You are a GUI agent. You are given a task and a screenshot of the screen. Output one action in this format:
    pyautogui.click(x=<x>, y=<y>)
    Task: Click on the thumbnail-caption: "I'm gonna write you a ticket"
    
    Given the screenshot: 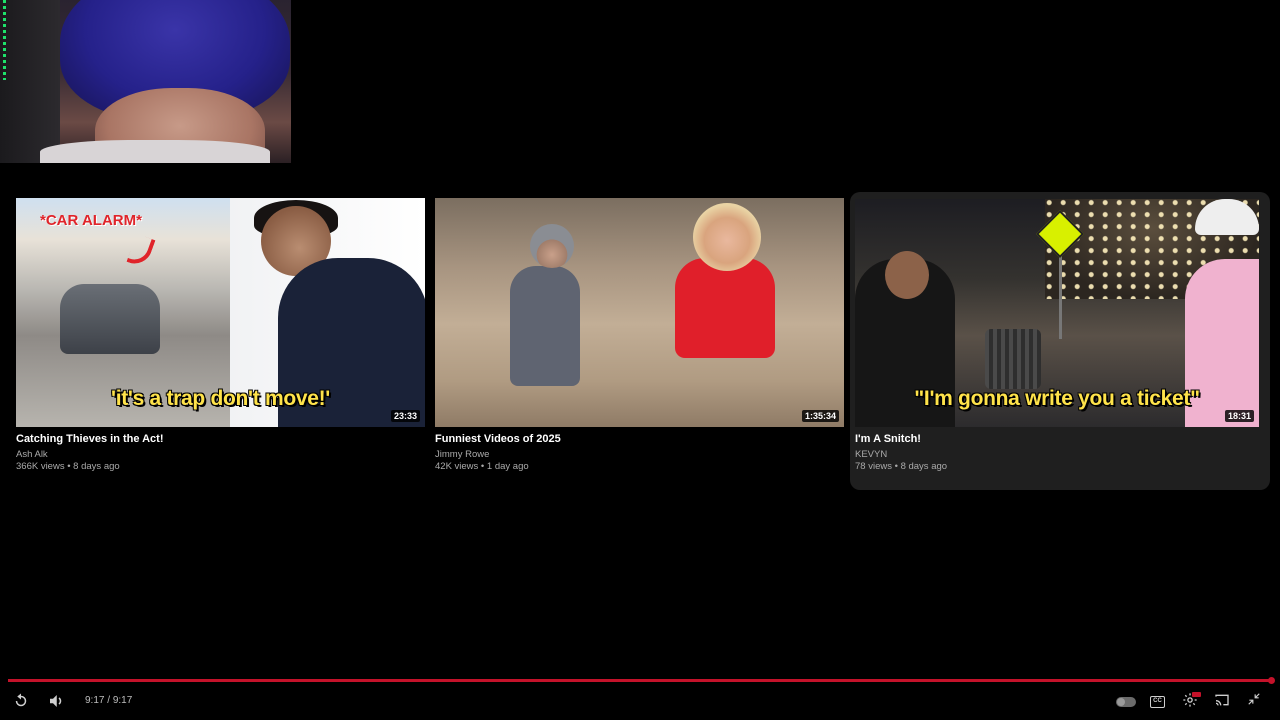 What is the action you would take?
    pyautogui.click(x=1057, y=398)
    